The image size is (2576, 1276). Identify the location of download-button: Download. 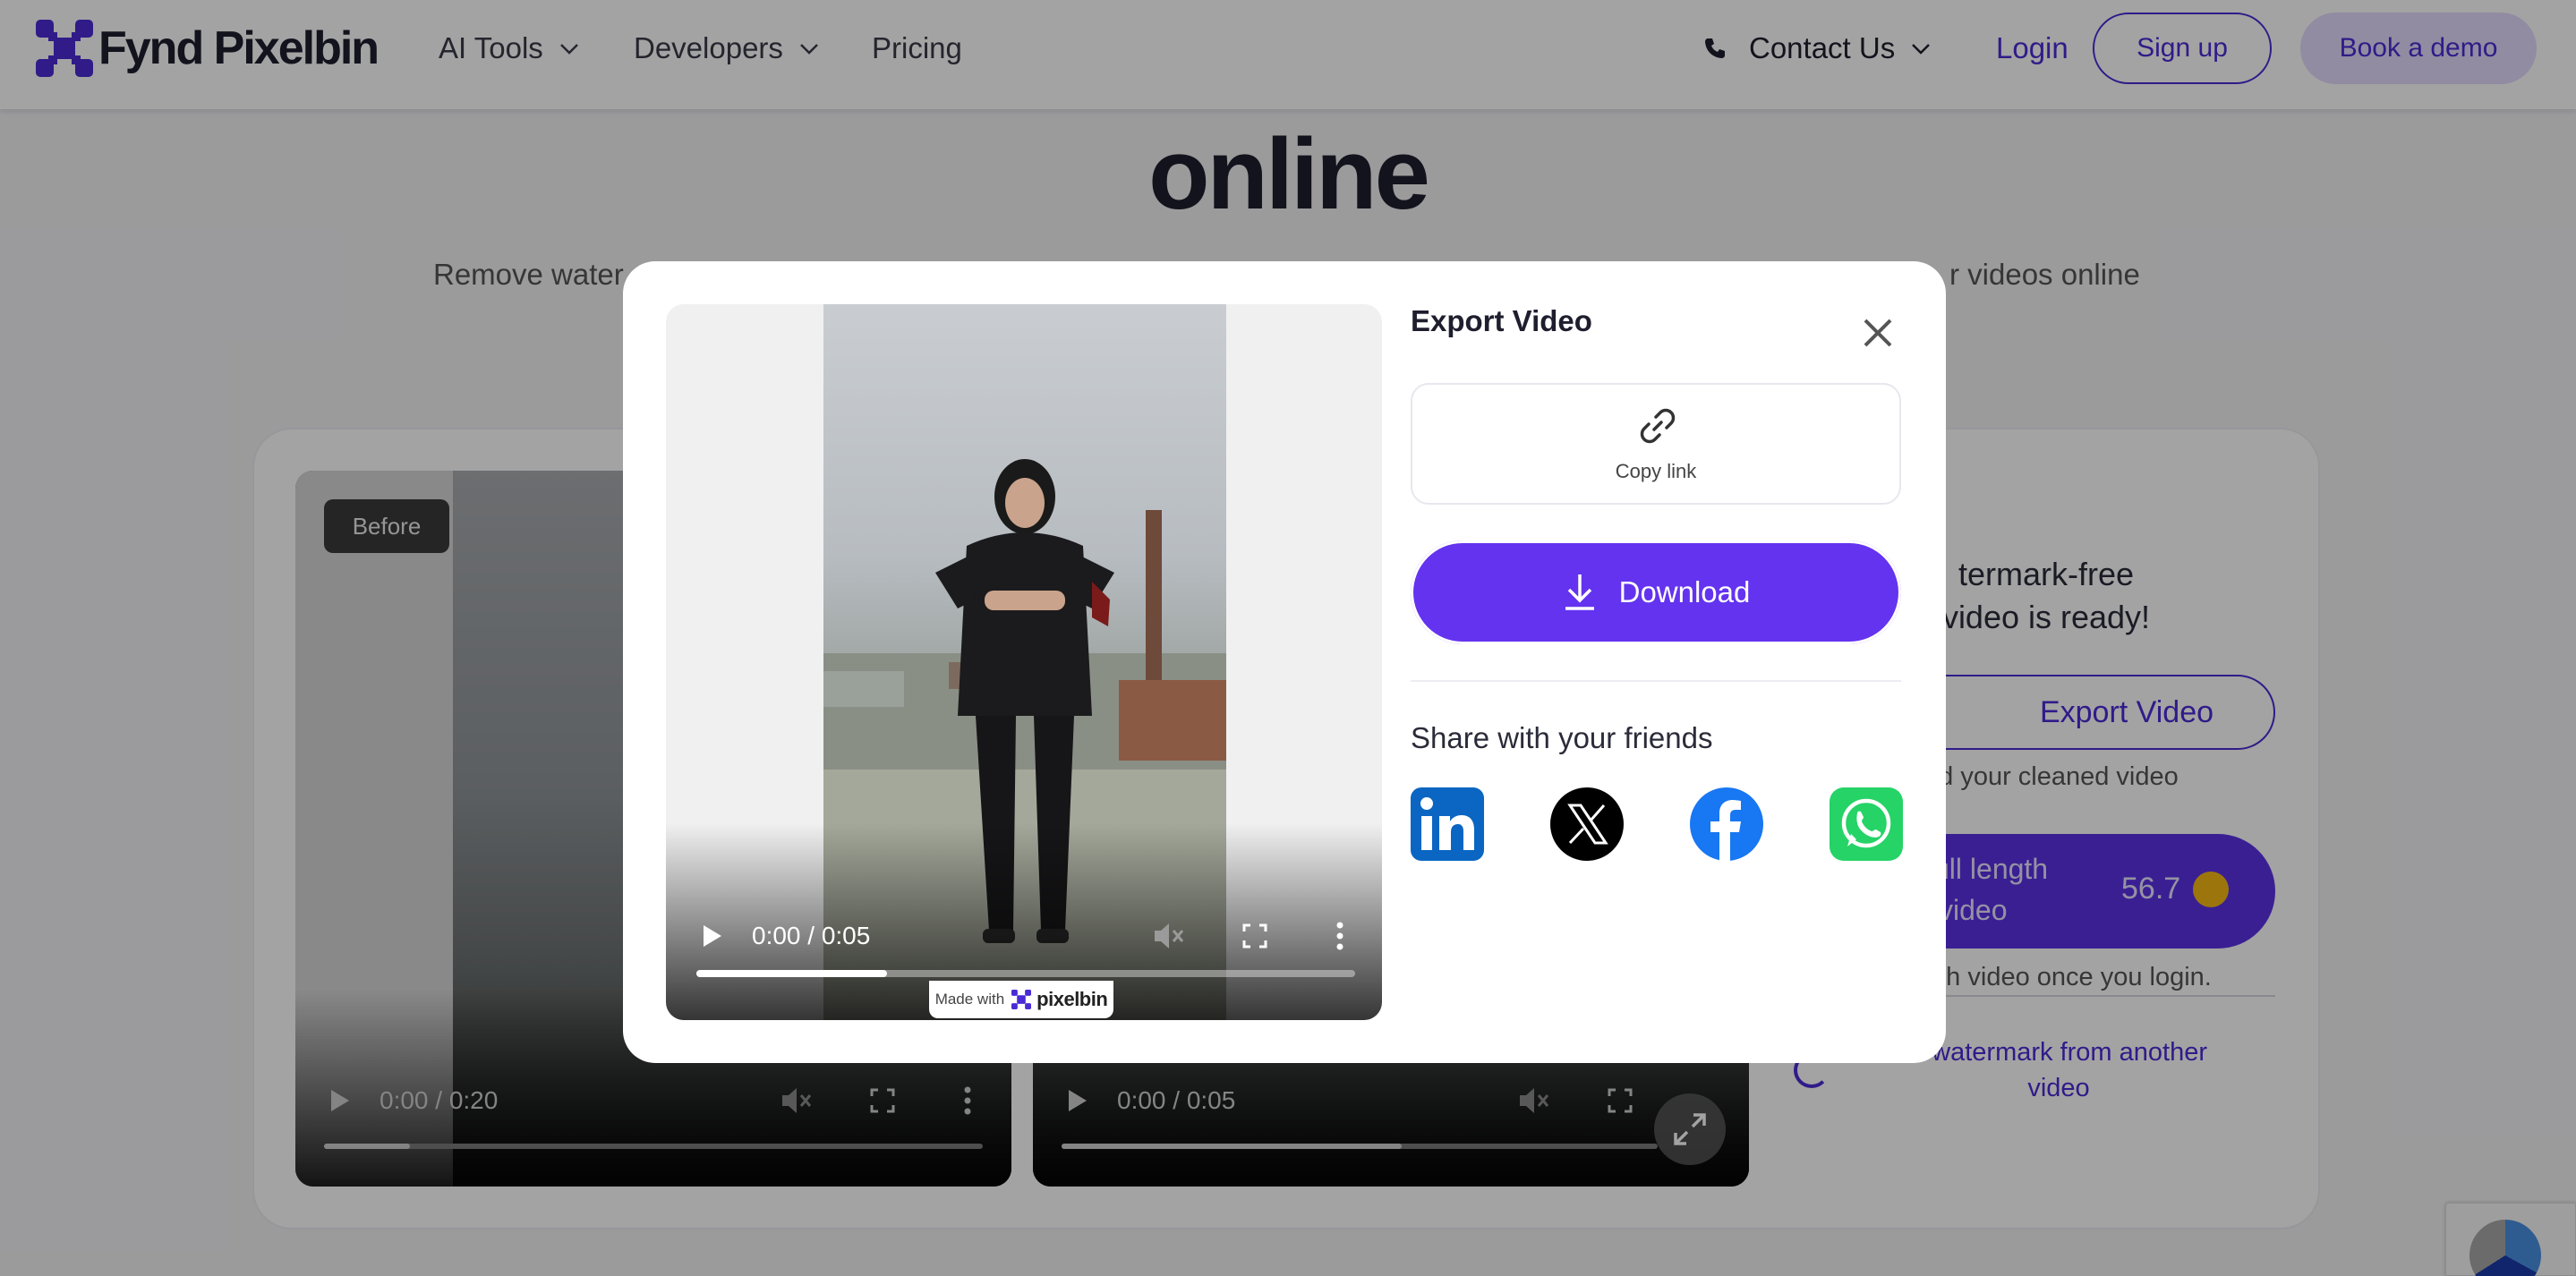
(1656, 592).